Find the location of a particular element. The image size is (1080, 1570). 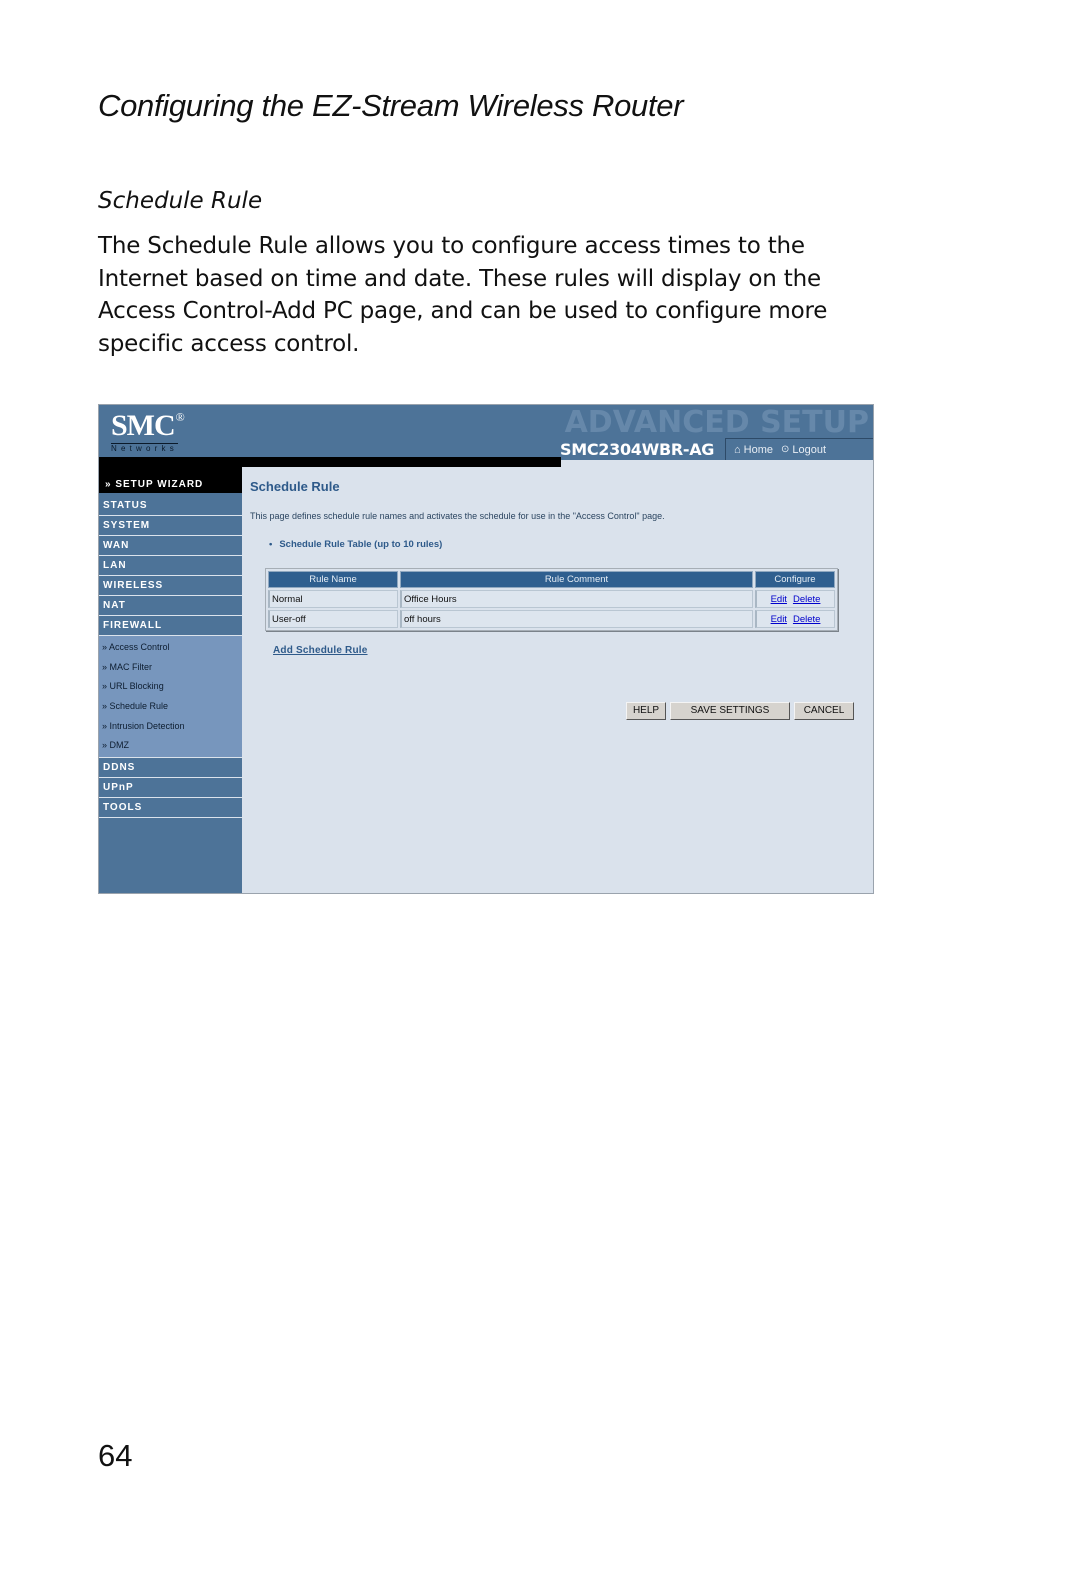

logout-label: Logout is located at coordinates (809, 449).